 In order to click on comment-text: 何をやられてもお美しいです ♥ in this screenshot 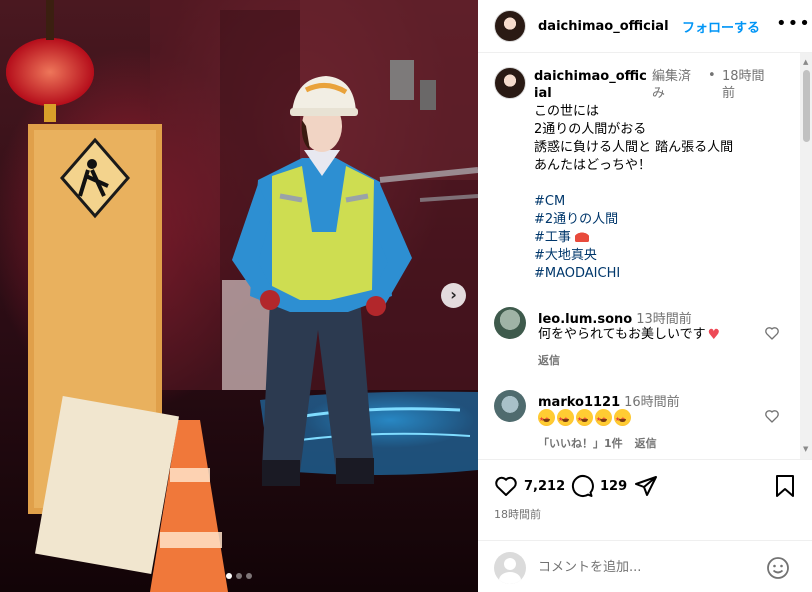, I will do `click(629, 335)`.